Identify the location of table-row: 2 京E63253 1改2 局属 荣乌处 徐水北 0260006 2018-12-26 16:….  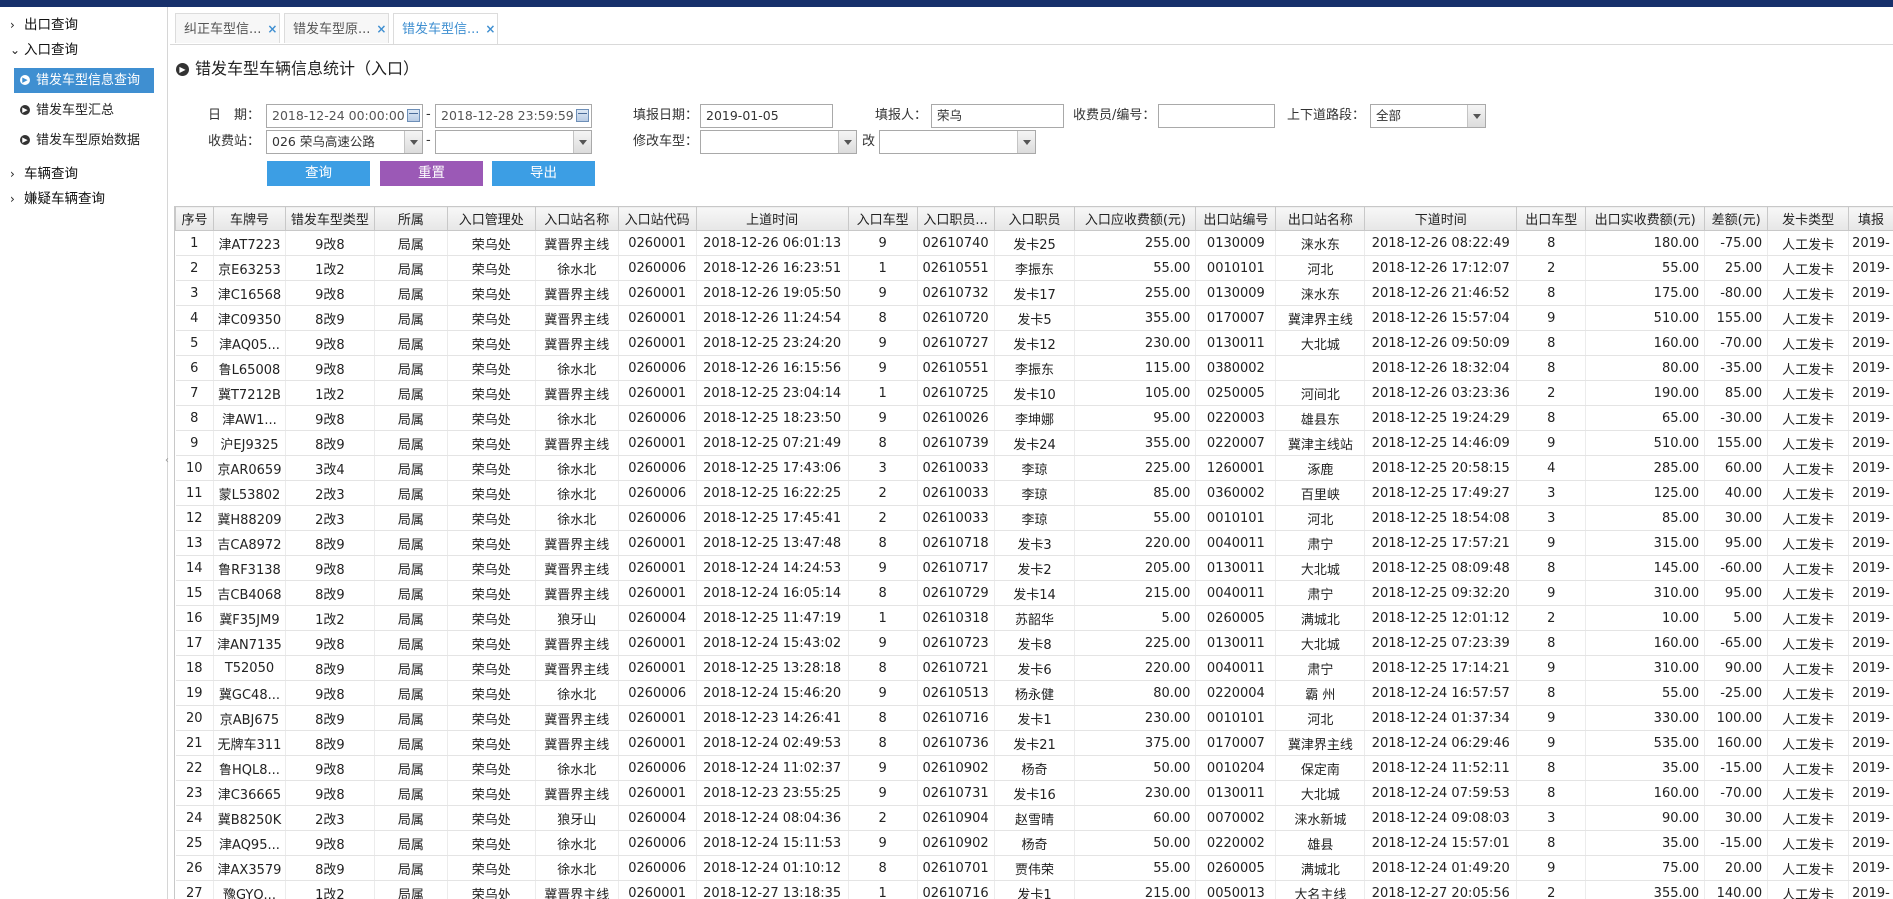
(1034, 268).